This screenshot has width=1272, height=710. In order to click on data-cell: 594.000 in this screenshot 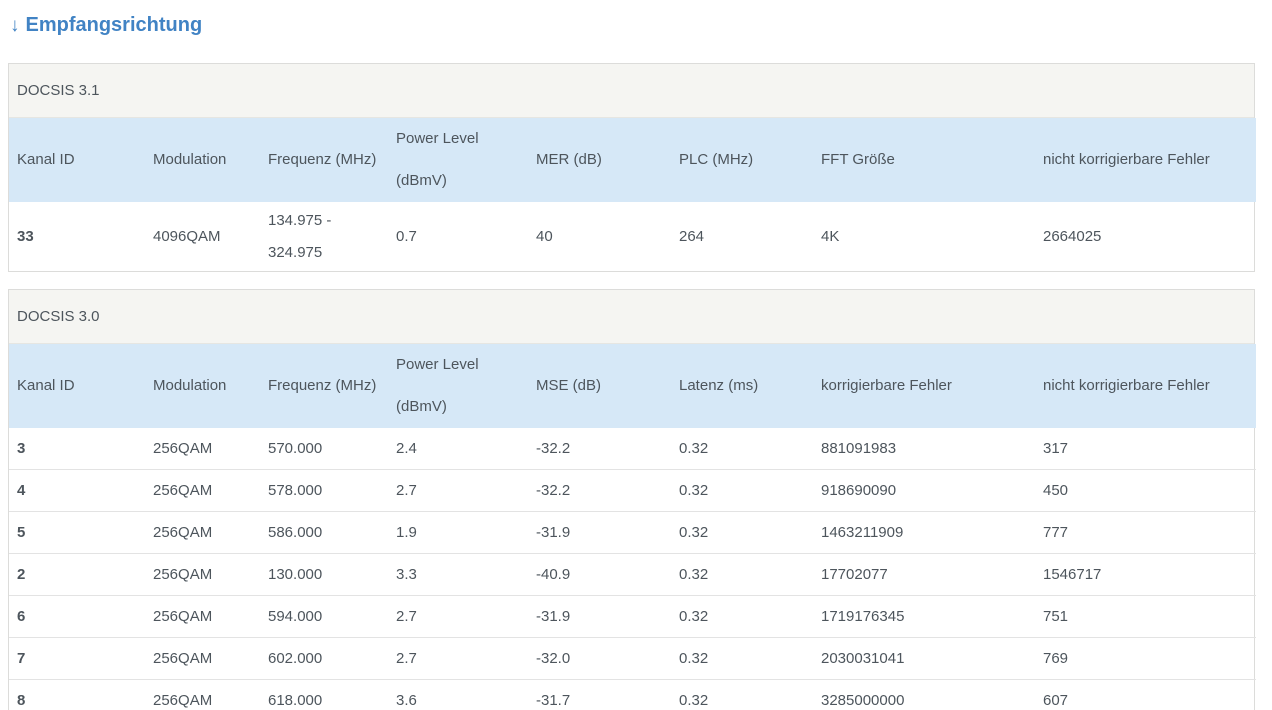, I will do `click(324, 616)`.